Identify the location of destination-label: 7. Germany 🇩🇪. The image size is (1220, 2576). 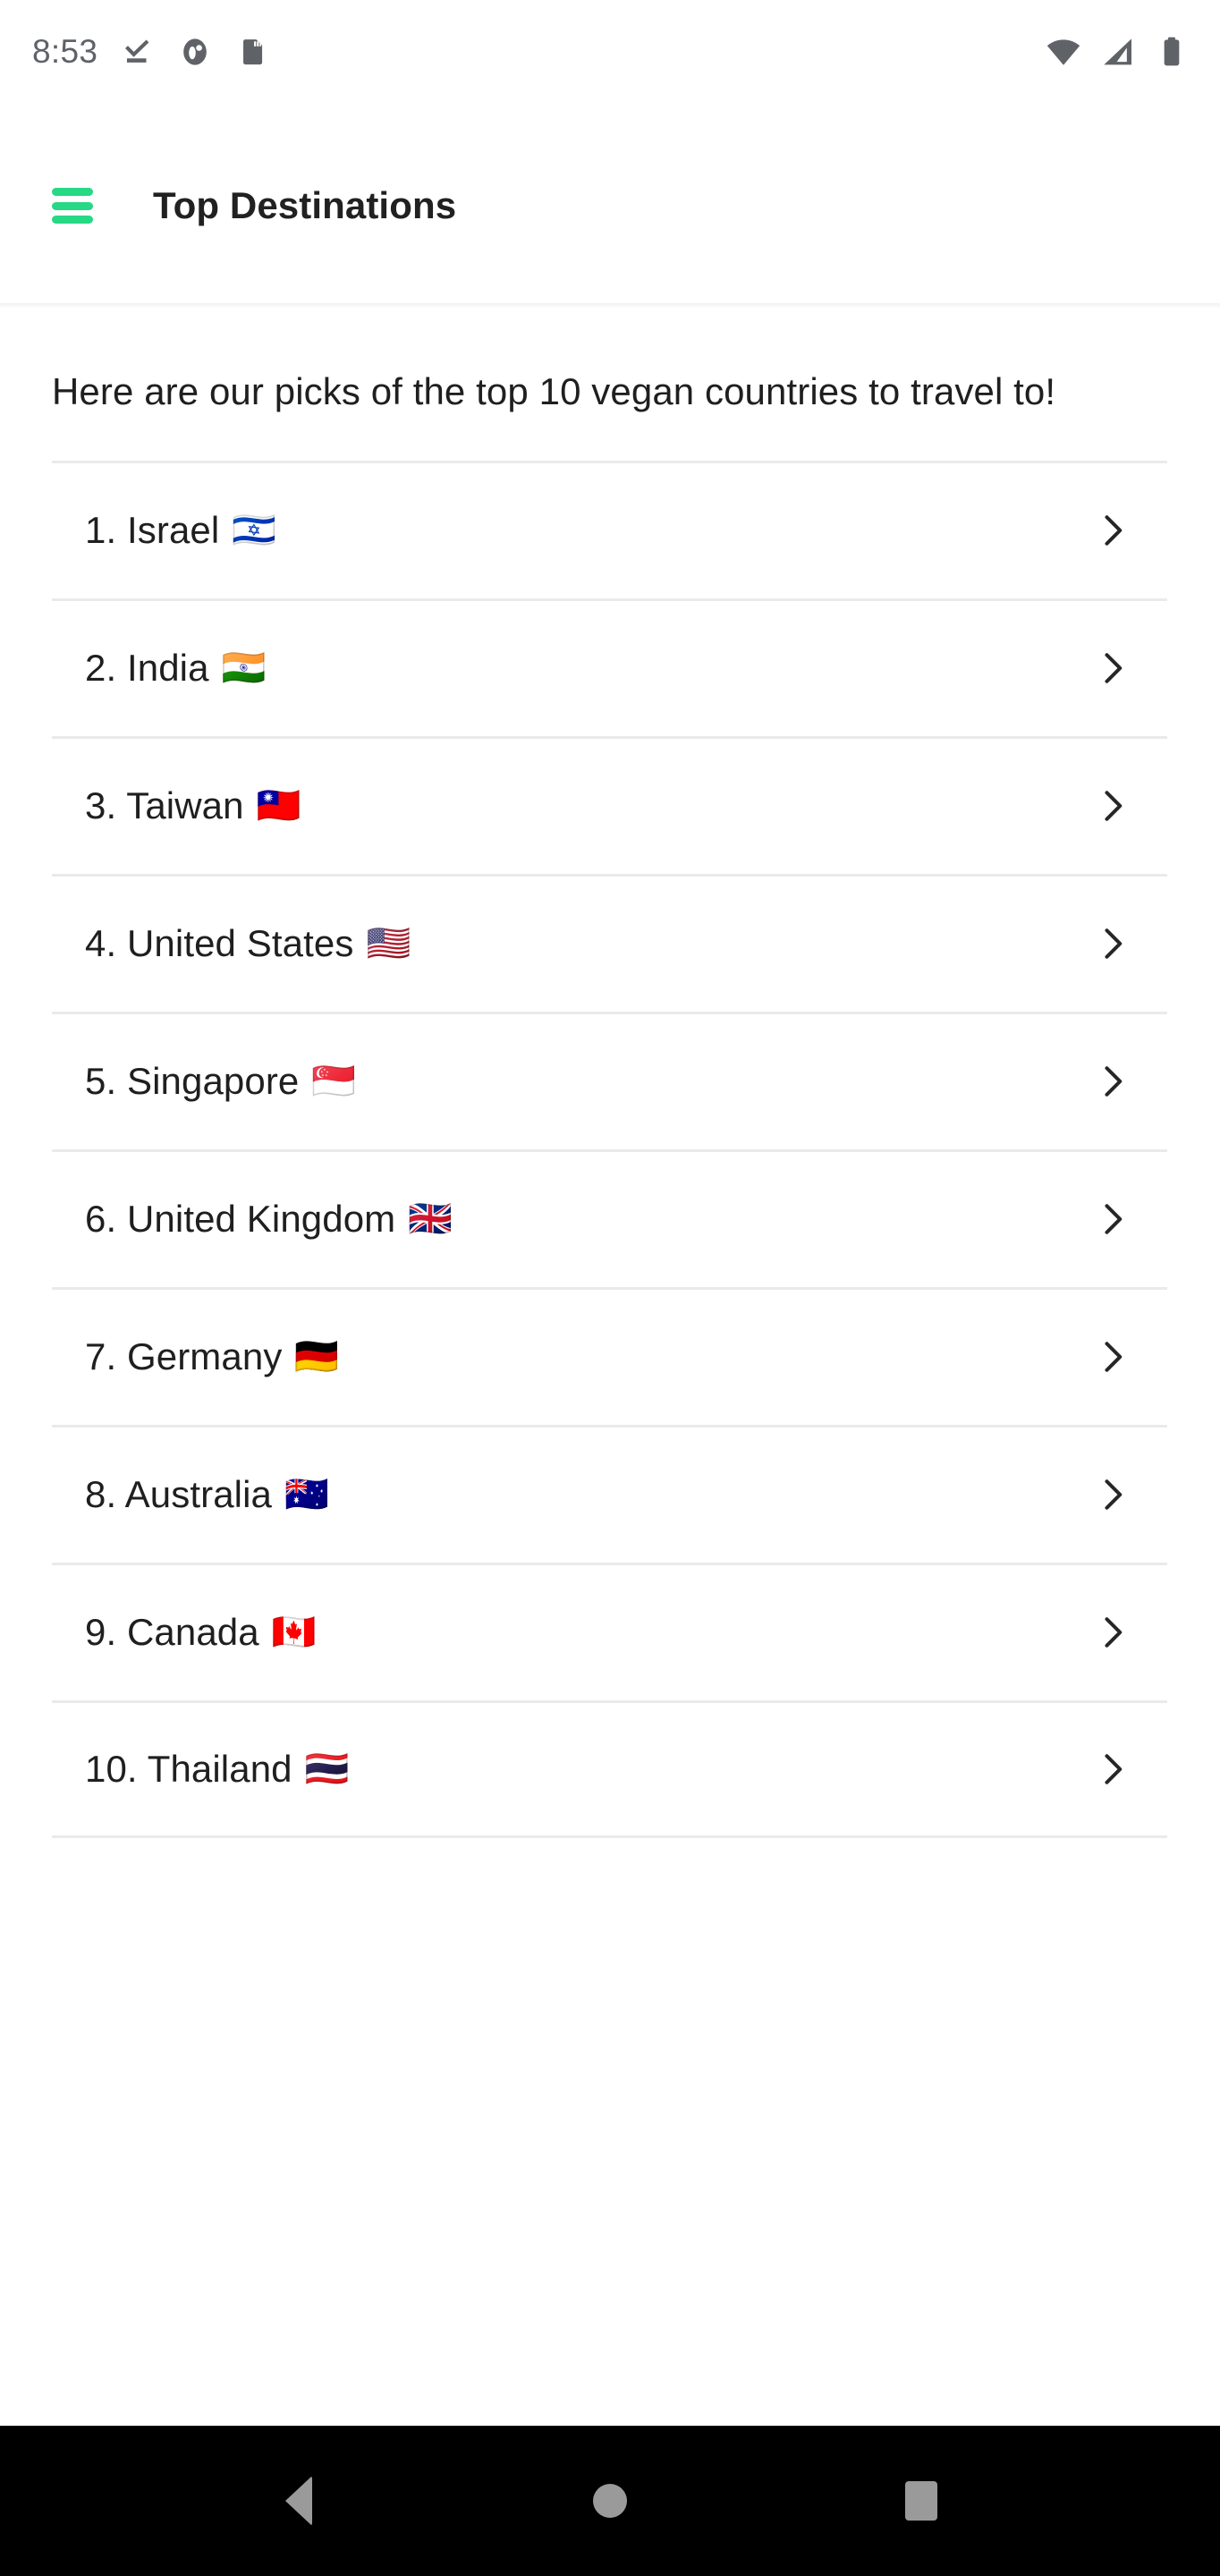
(212, 1357).